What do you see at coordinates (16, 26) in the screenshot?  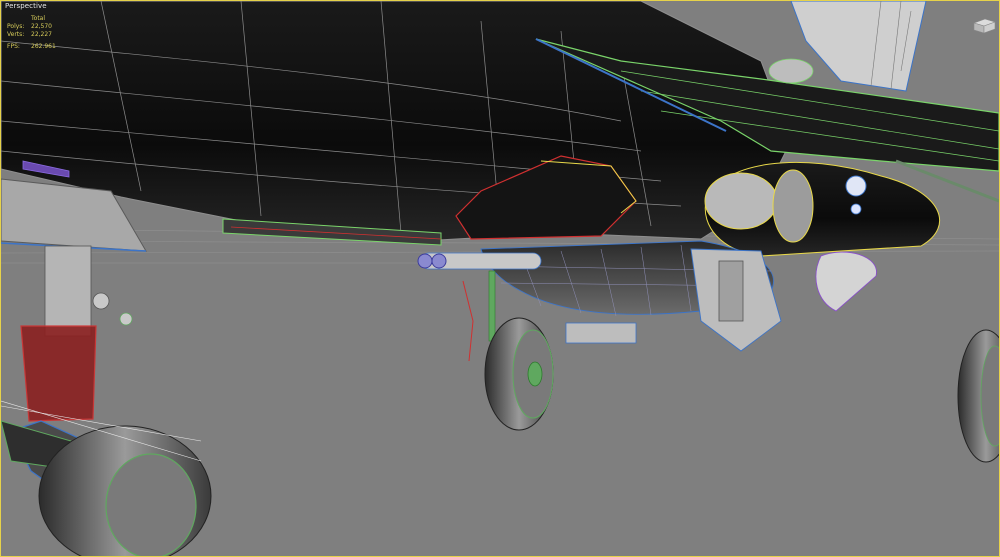 I see `stats-polys-label: Polys:` at bounding box center [16, 26].